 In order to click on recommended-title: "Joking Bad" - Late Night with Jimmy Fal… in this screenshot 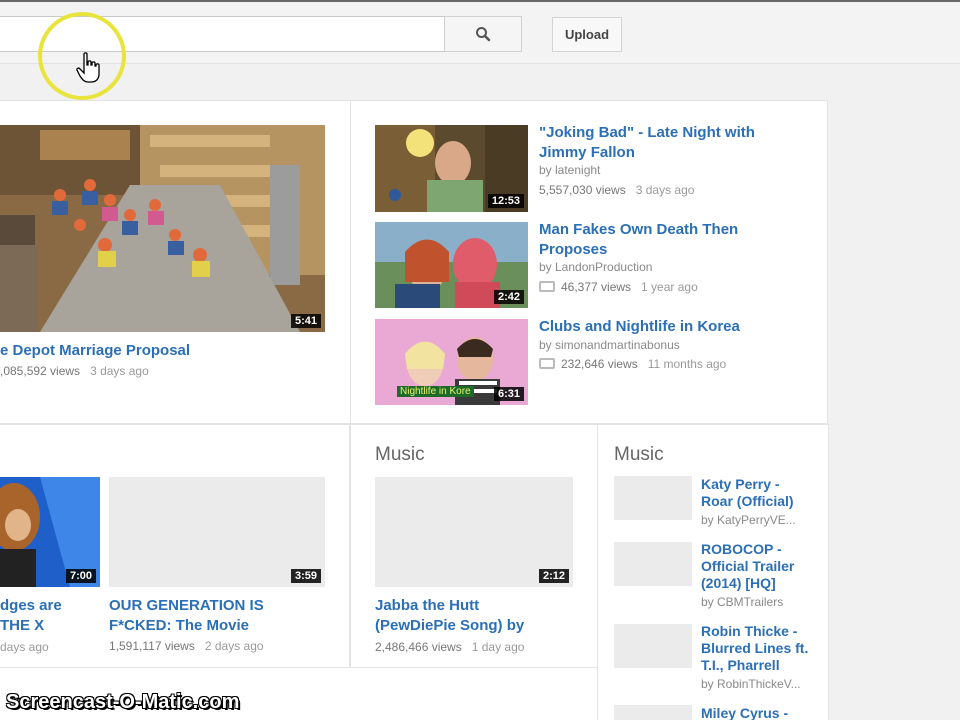, I will do `click(669, 143)`.